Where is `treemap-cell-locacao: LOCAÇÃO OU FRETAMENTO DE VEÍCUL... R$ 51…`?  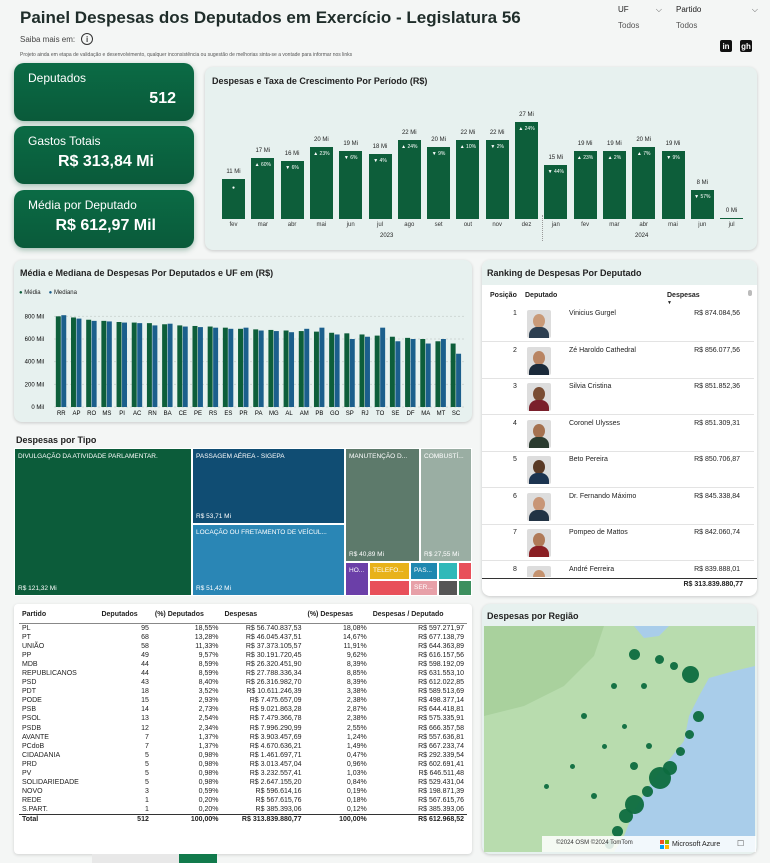 treemap-cell-locacao: LOCAÇÃO OU FRETAMENTO DE VEÍCUL... R$ 51… is located at coordinates (268, 560).